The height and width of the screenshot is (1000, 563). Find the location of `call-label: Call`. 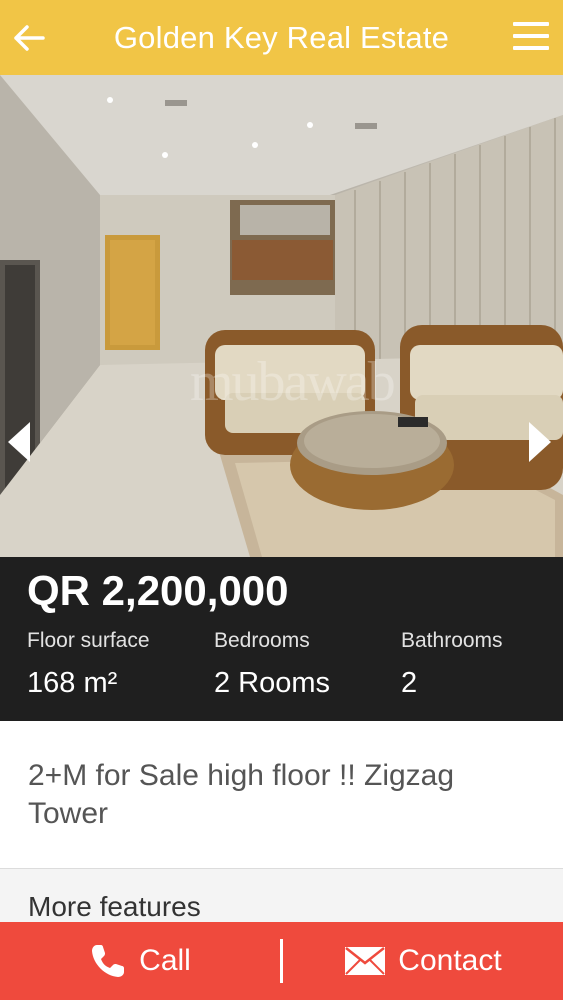

call-label: Call is located at coordinates (165, 960).